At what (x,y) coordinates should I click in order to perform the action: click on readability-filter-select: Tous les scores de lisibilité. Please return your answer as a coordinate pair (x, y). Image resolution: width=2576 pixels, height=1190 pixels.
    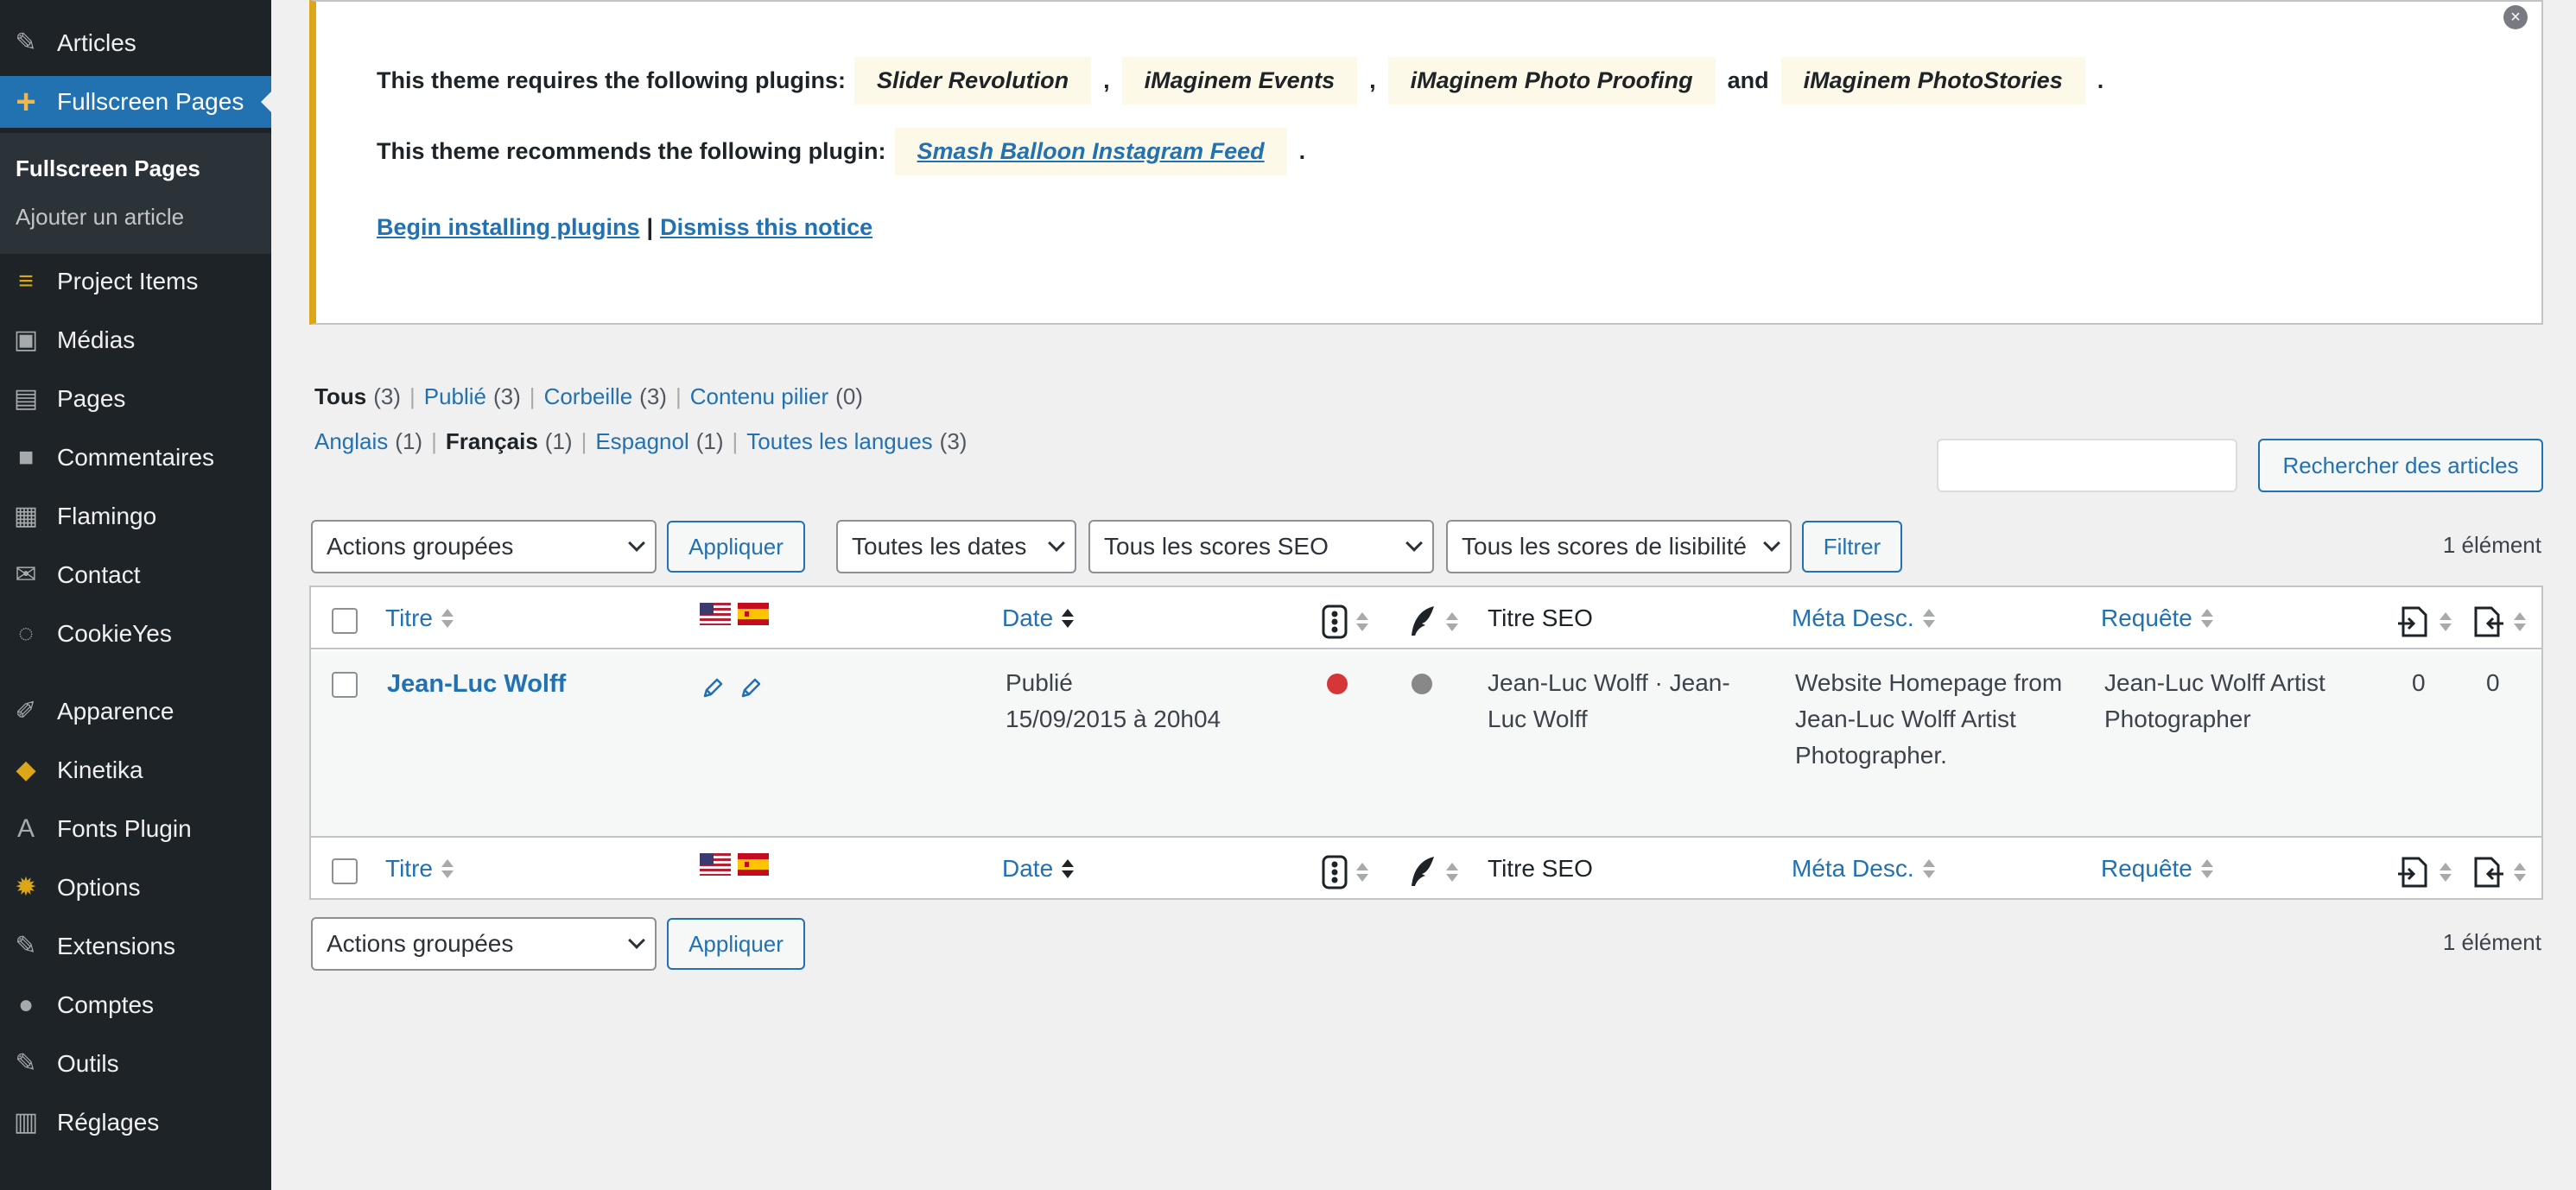
    Looking at the image, I should click on (1619, 547).